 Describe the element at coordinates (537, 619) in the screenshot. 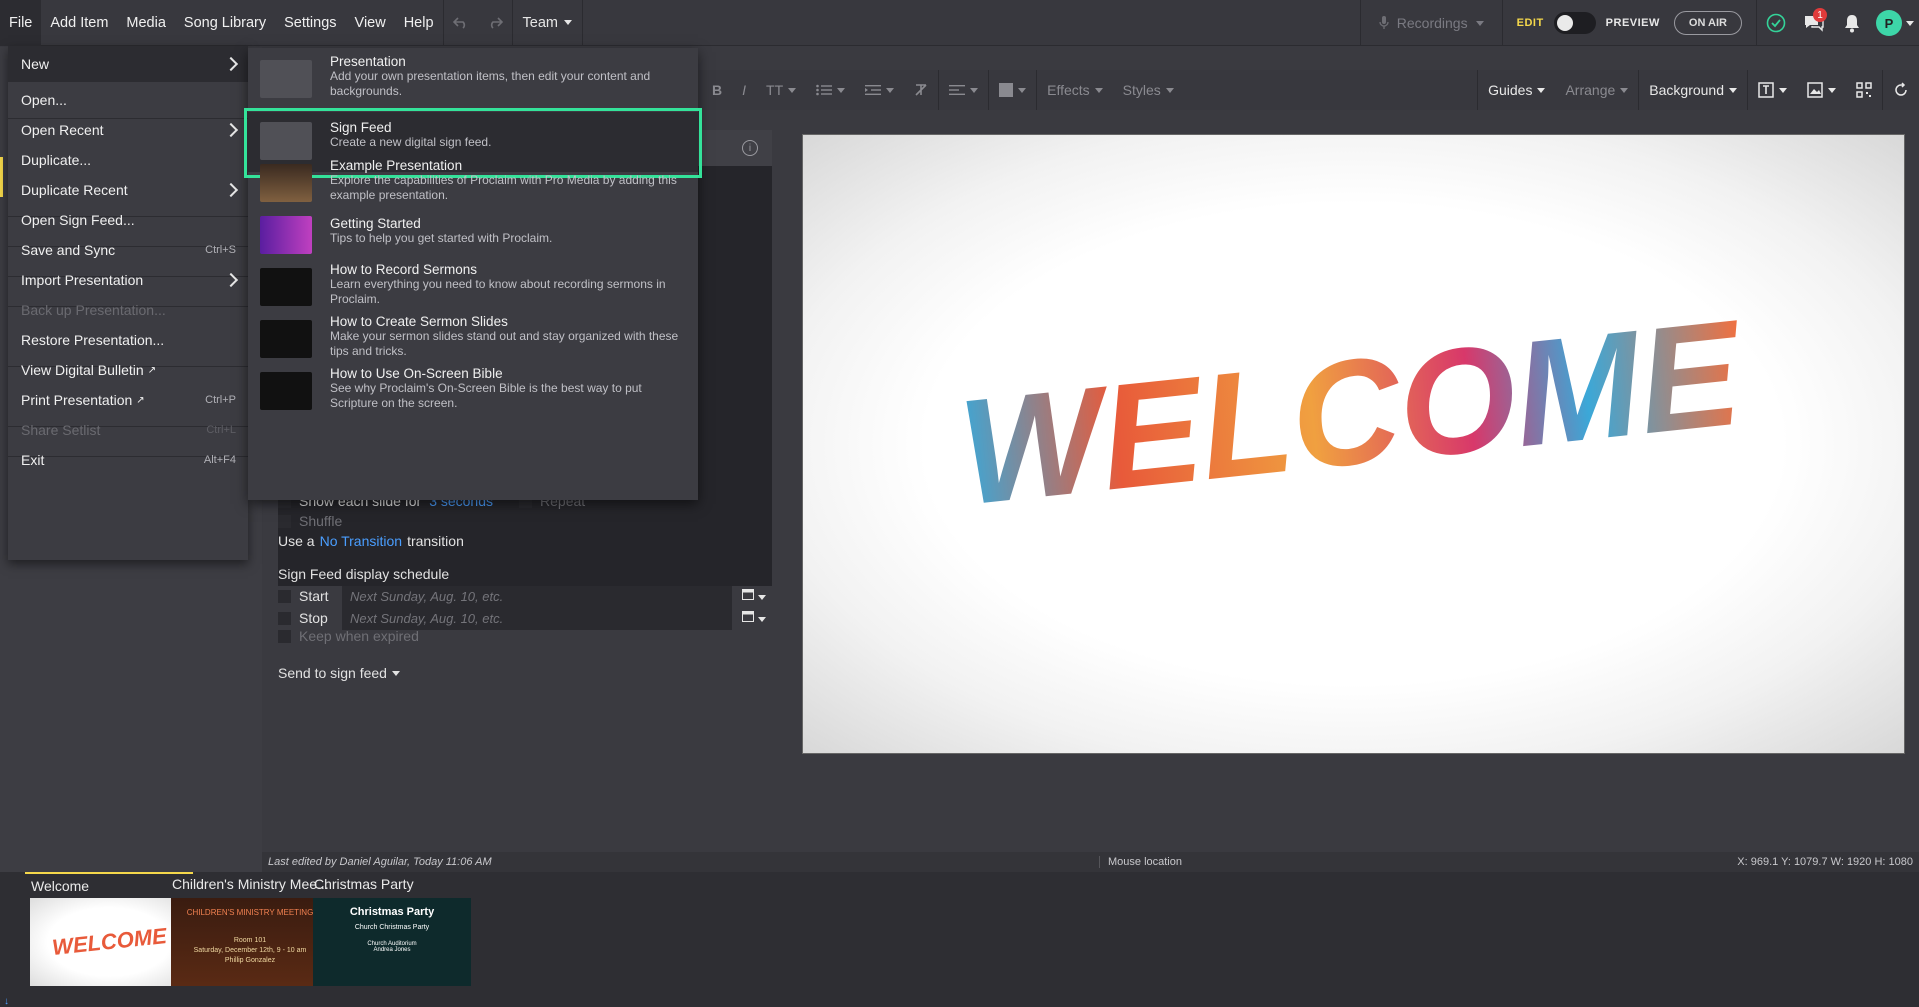

I see `stop-date-input: Next Sunday, Aug. 10, etc.` at that location.